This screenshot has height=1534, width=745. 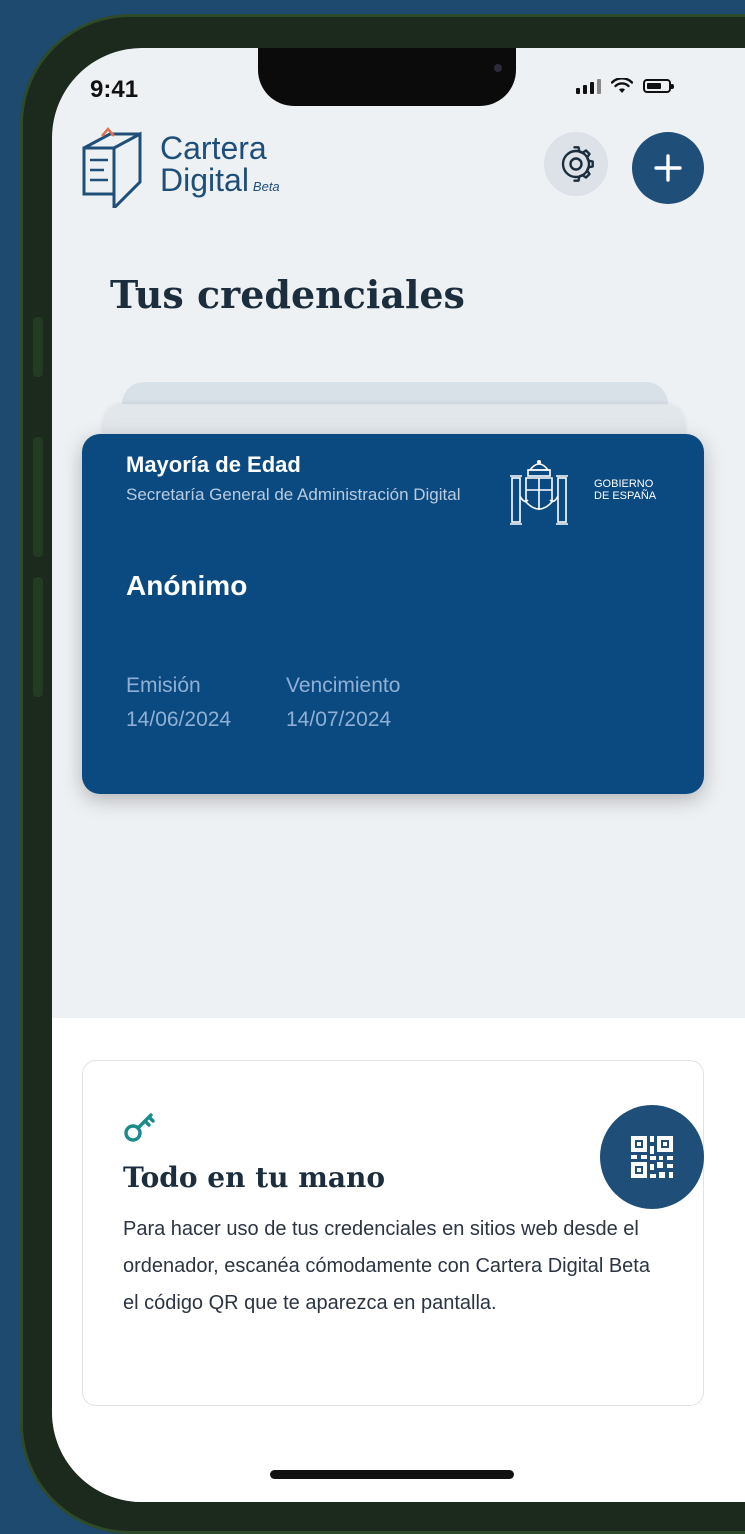 I want to click on wallet-logo-icon, so click(x=112, y=167).